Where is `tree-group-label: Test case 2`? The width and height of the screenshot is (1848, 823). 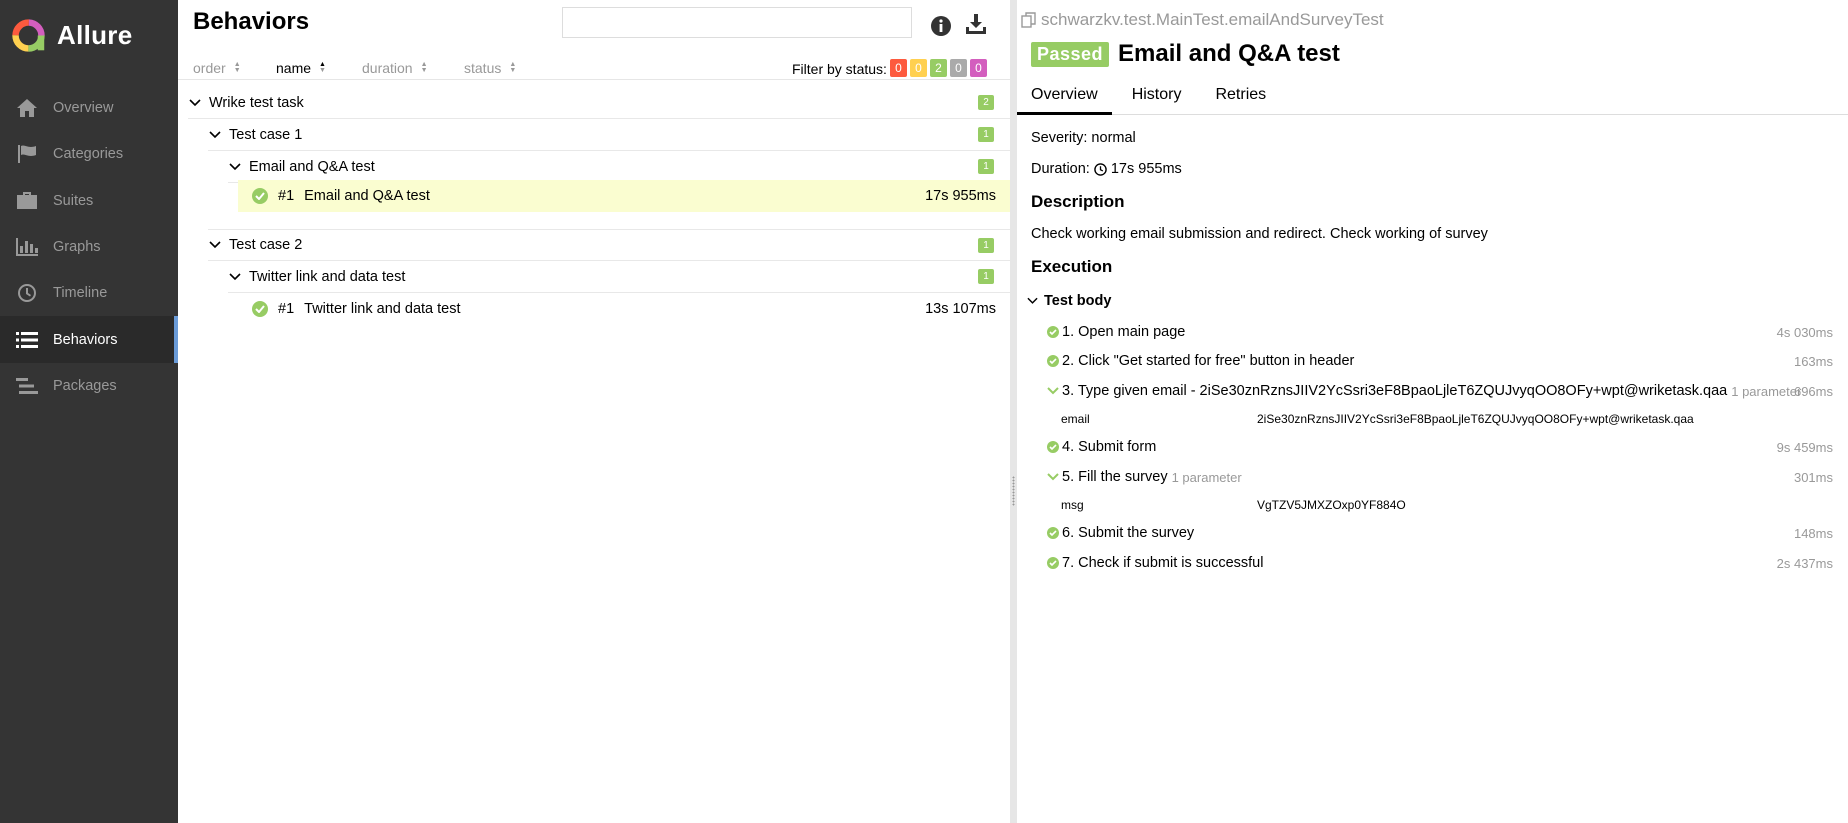 tree-group-label: Test case 2 is located at coordinates (266, 245).